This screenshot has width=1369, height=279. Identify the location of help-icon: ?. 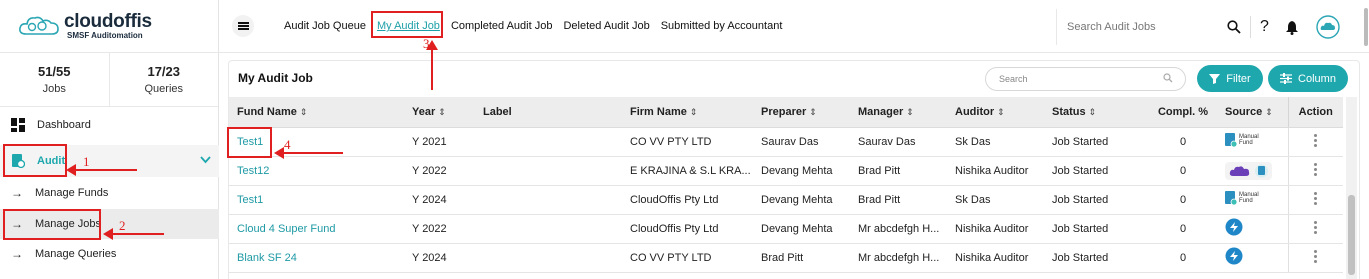
(1264, 27).